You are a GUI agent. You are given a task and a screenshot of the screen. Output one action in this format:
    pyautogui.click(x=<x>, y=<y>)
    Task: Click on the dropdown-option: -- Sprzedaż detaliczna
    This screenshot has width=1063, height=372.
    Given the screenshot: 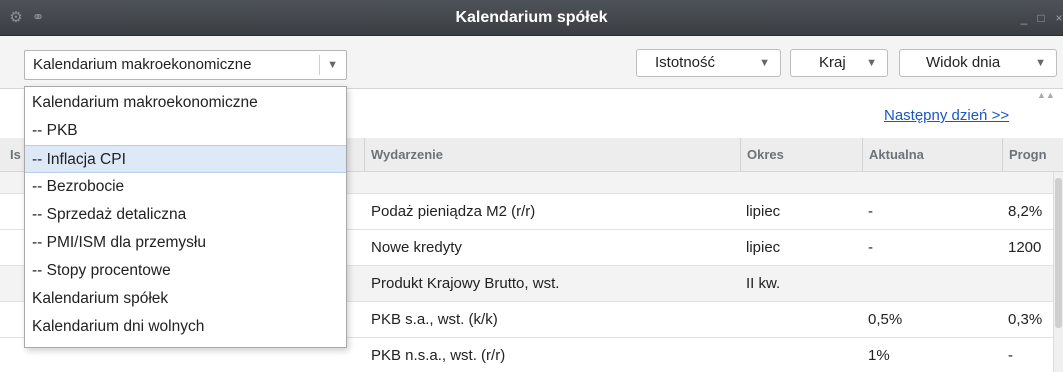 What is the action you would take?
    pyautogui.click(x=185, y=215)
    